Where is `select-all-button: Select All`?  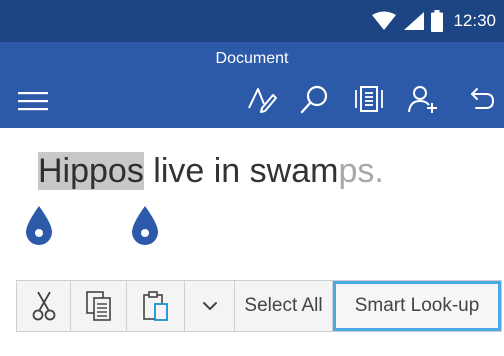
select-all-button: Select All is located at coordinates (284, 306).